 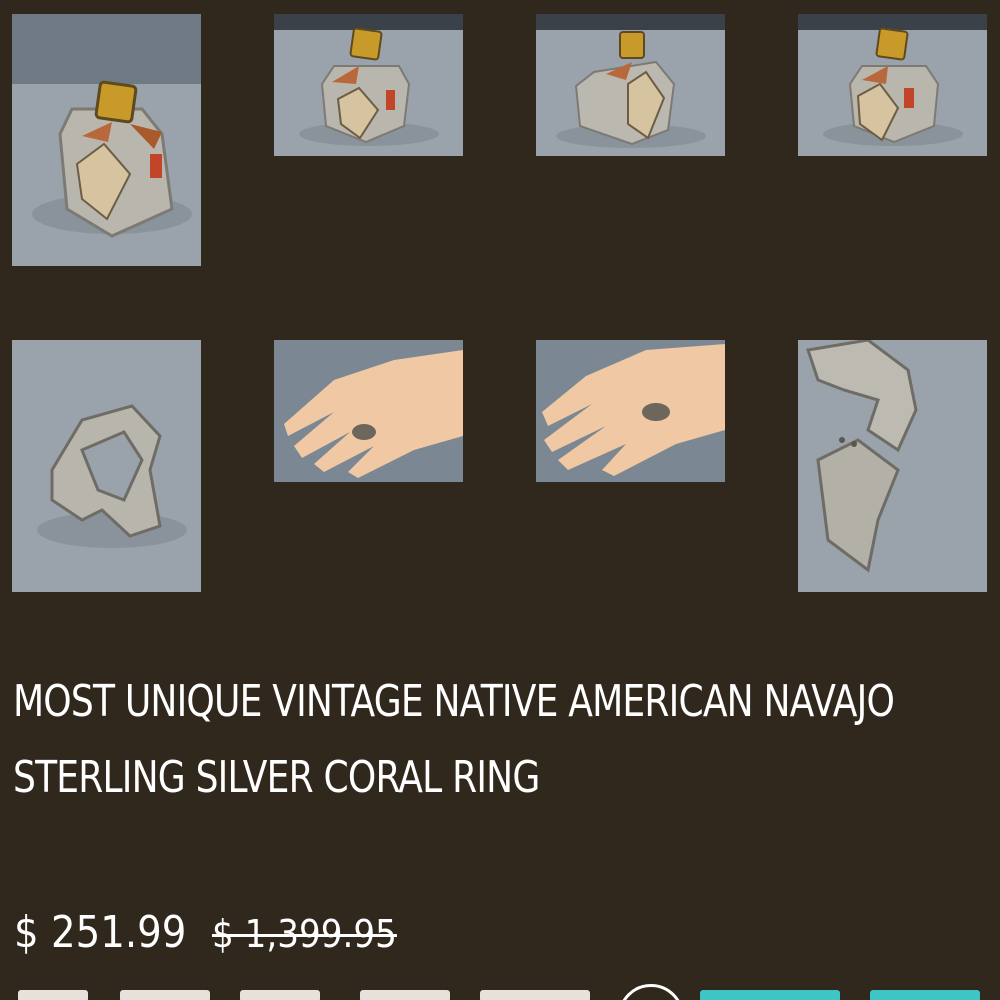 What do you see at coordinates (651, 992) in the screenshot?
I see `circle-logo-icon` at bounding box center [651, 992].